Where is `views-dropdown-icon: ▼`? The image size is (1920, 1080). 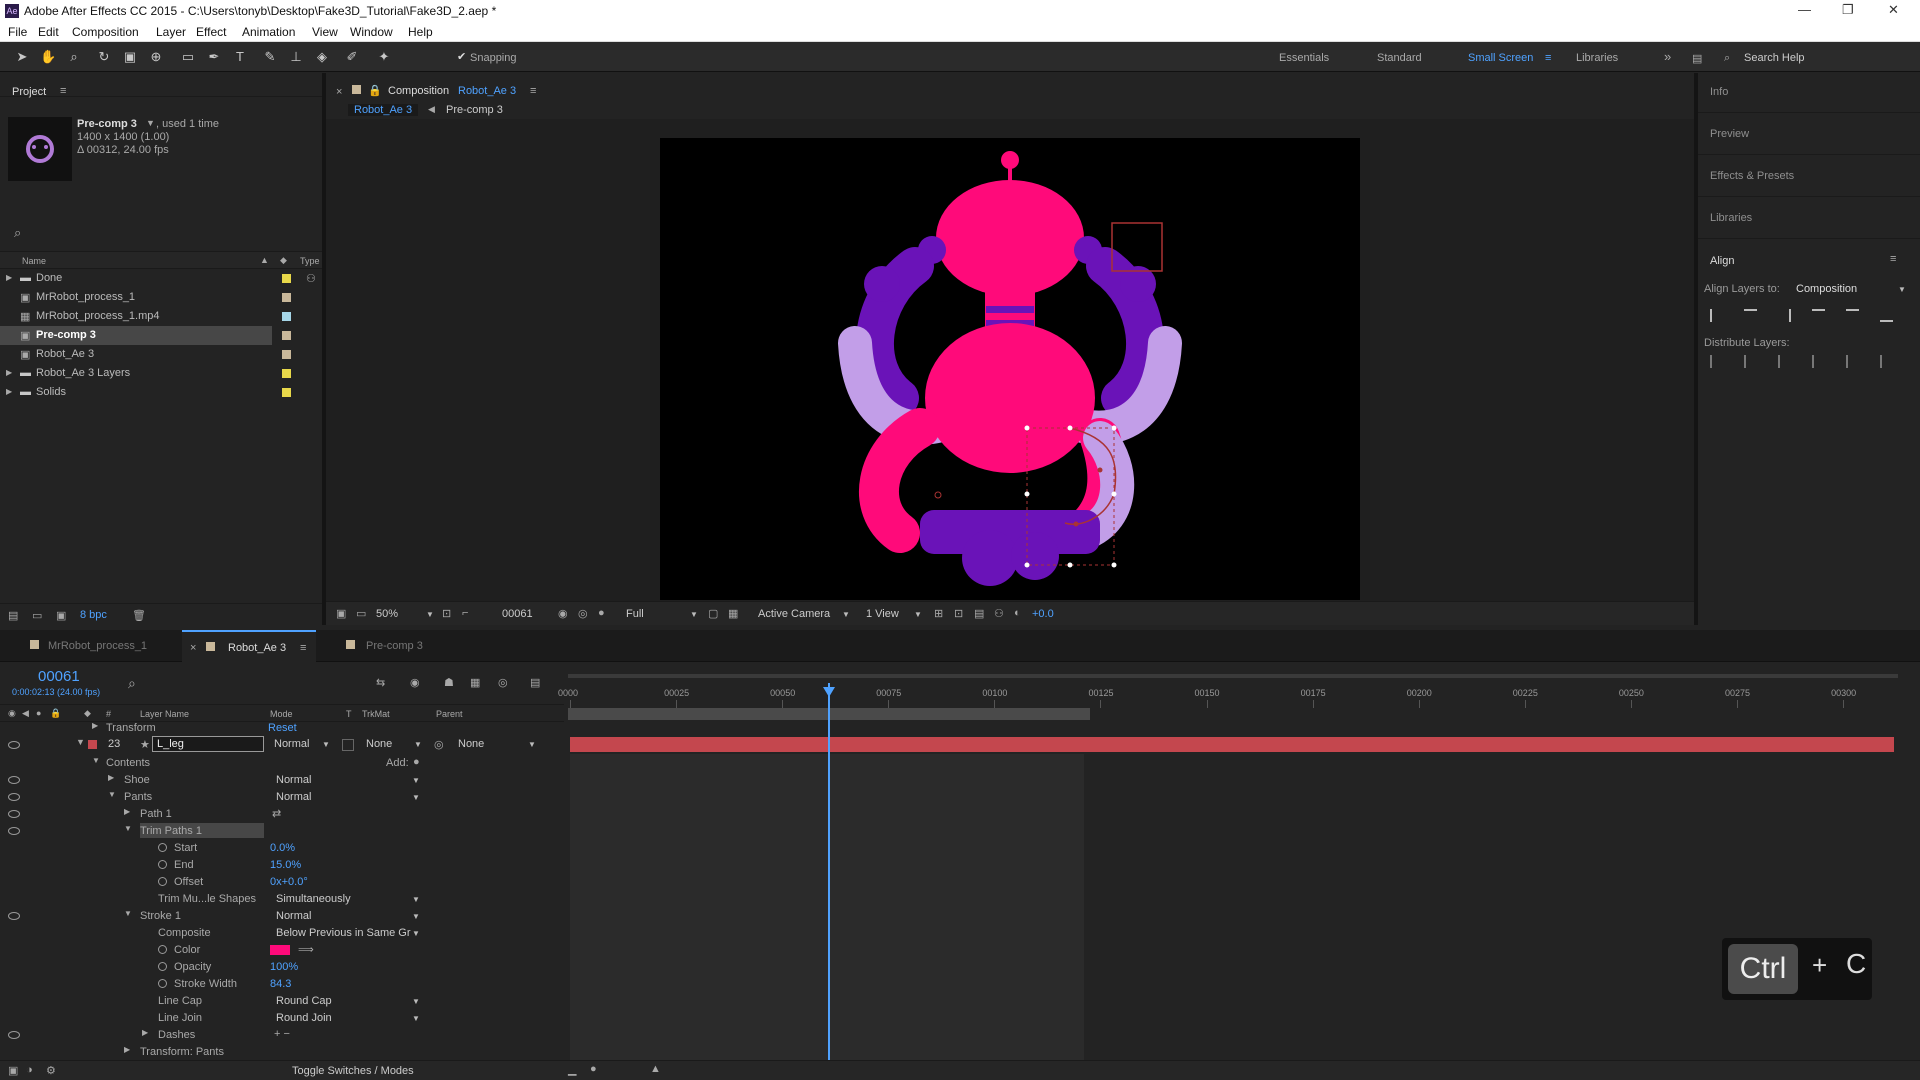
views-dropdown-icon: ▼ is located at coordinates (918, 614).